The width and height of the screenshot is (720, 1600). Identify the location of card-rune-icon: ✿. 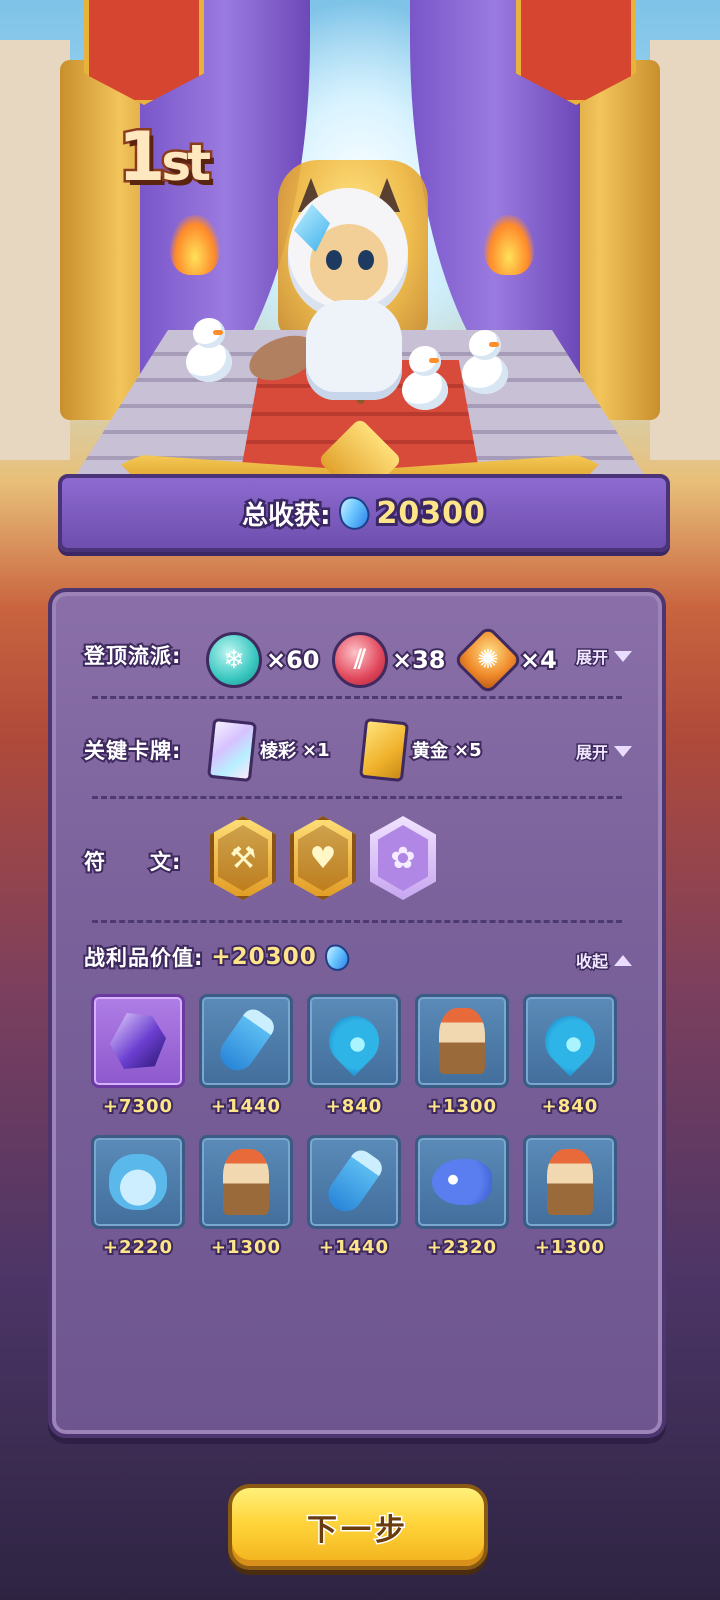
(403, 858).